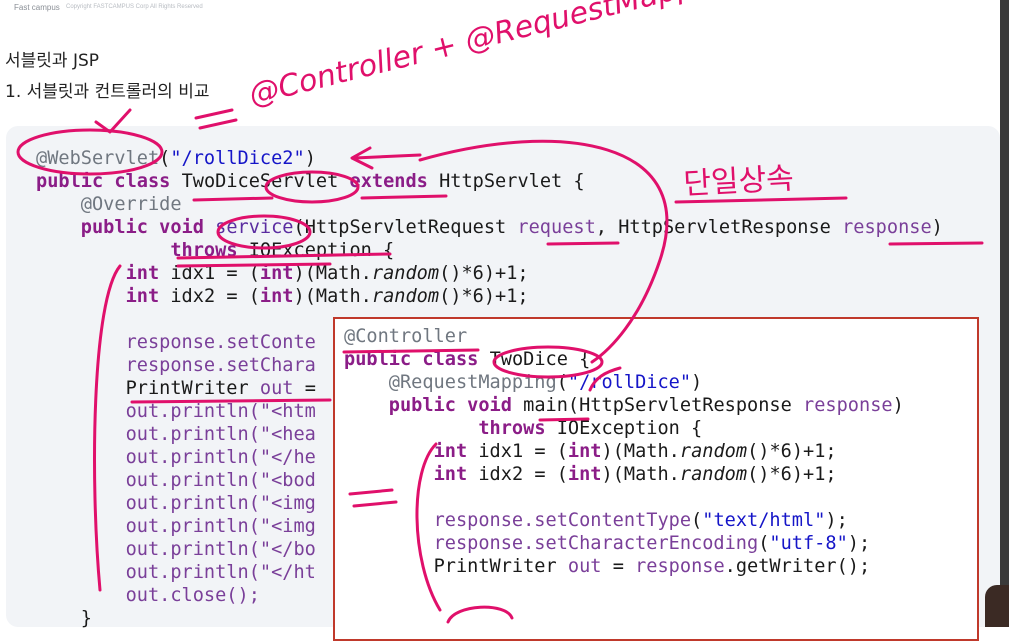 The image size is (1009, 641). Describe the element at coordinates (1004, 313) in the screenshot. I see `window-edge` at that location.